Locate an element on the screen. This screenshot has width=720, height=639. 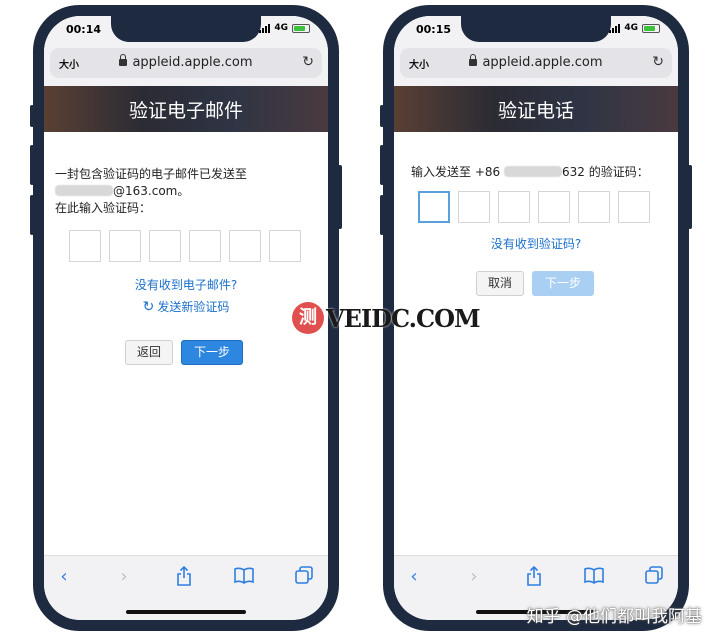
sent-message: 一封包含验证码的电子邮件已发送至 @163.com。 在此输入验证码： is located at coordinates (151, 191).